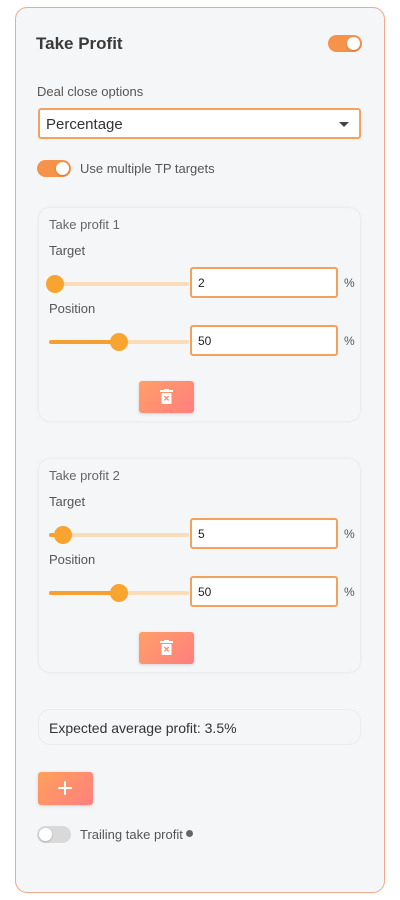 The image size is (400, 900). What do you see at coordinates (54, 834) in the screenshot?
I see `trailing-tp-toggle` at bounding box center [54, 834].